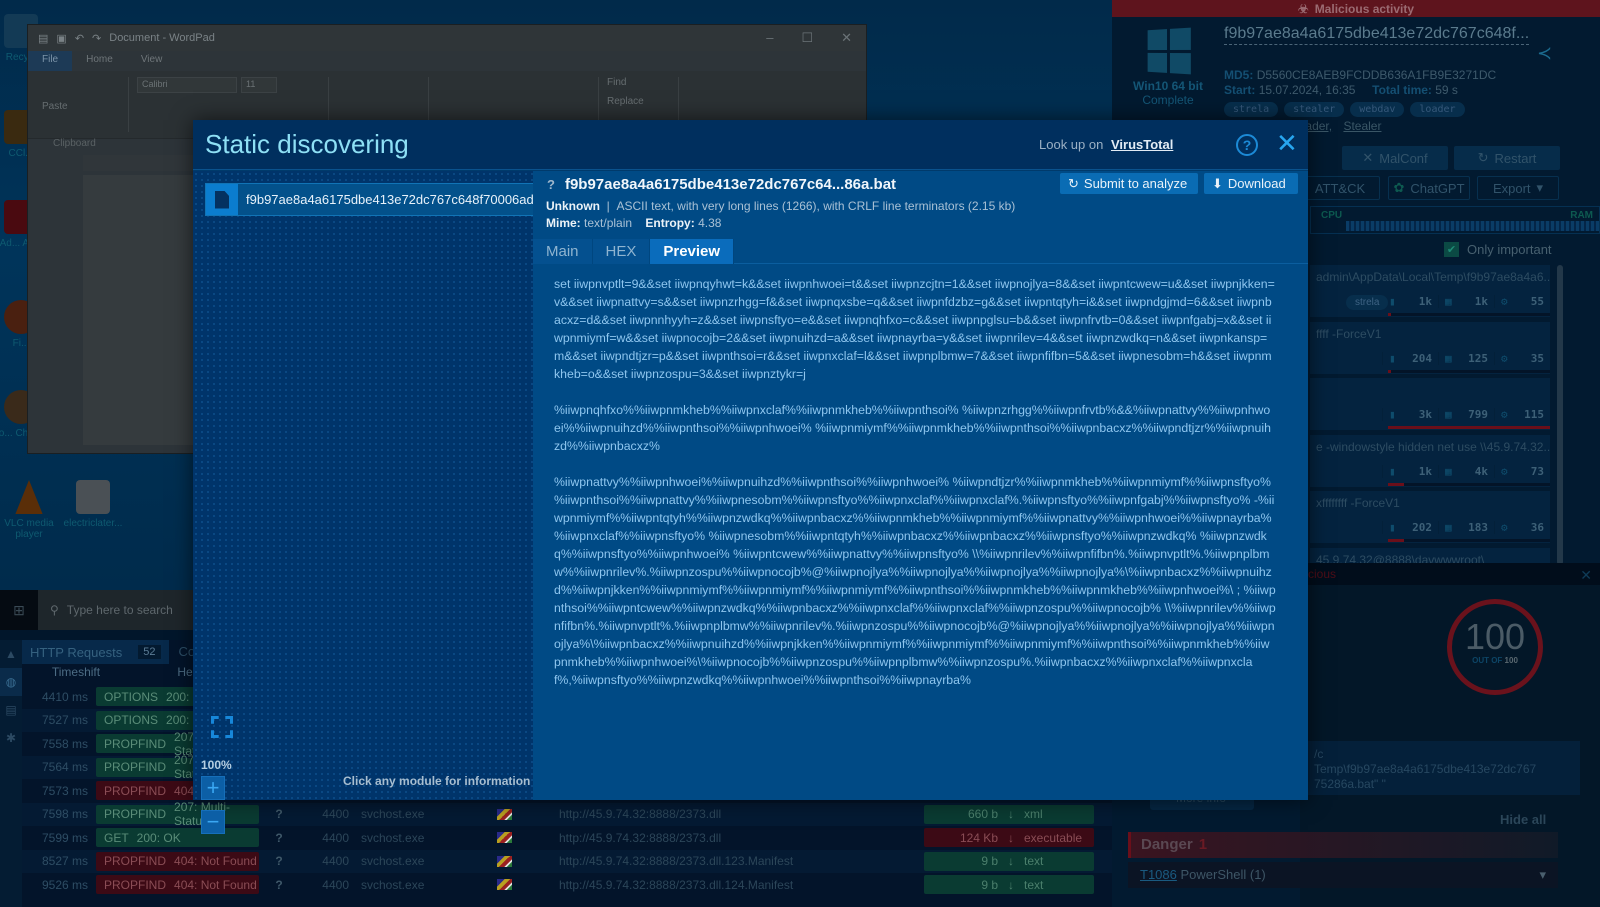 The width and height of the screenshot is (1600, 907). I want to click on replace-button: Replace, so click(638, 101).